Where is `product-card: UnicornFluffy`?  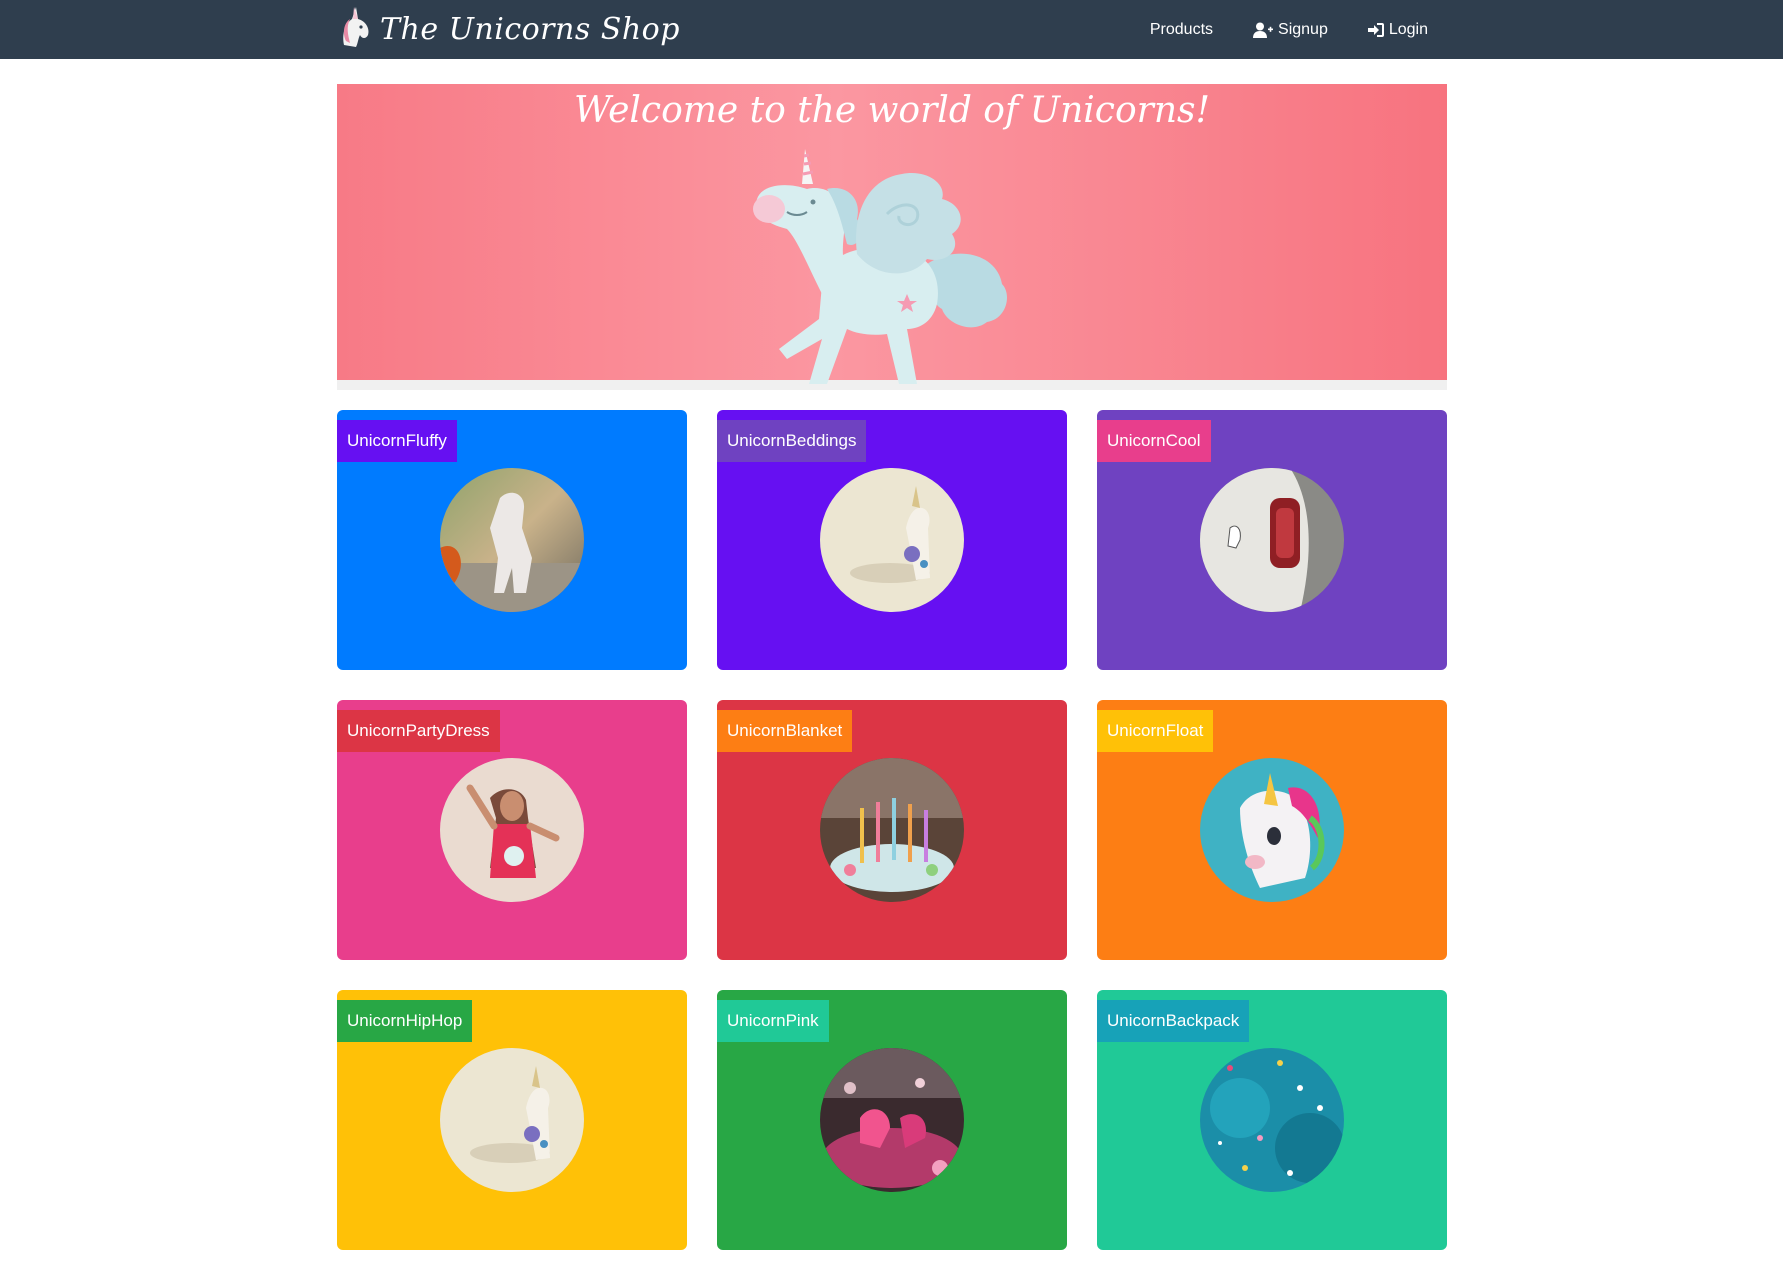
product-card: UnicornFluffy is located at coordinates (512, 540).